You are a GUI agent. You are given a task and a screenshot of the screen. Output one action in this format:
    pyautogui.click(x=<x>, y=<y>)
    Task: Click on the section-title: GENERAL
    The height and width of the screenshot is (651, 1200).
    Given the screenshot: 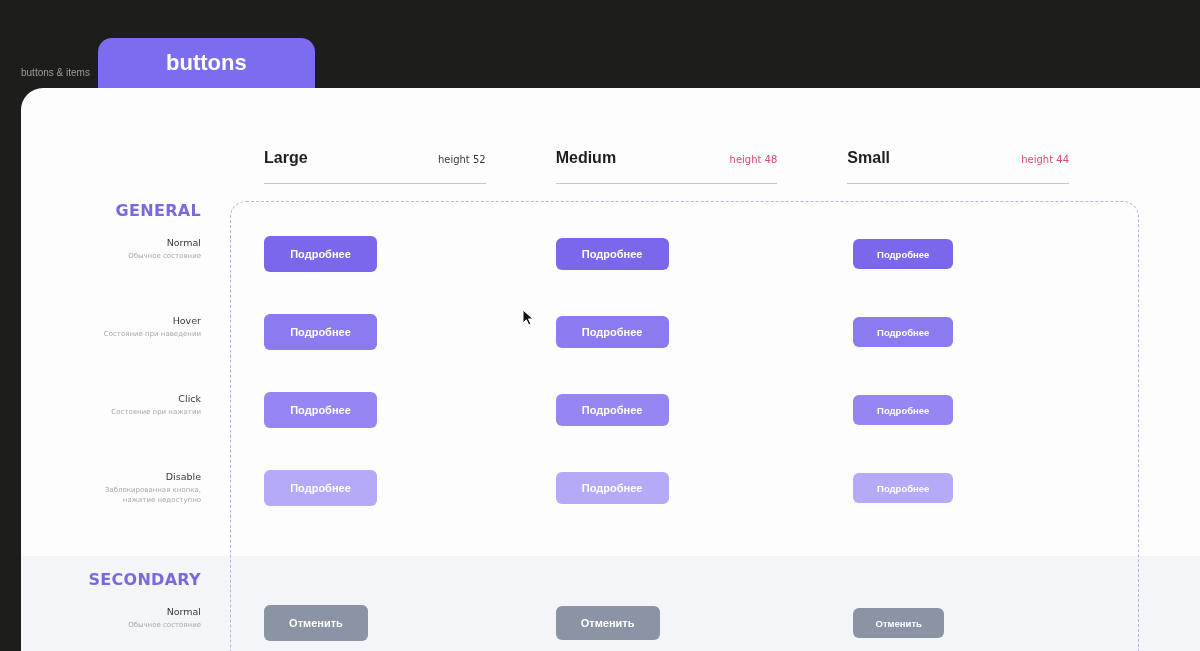 What is the action you would take?
    pyautogui.click(x=158, y=211)
    